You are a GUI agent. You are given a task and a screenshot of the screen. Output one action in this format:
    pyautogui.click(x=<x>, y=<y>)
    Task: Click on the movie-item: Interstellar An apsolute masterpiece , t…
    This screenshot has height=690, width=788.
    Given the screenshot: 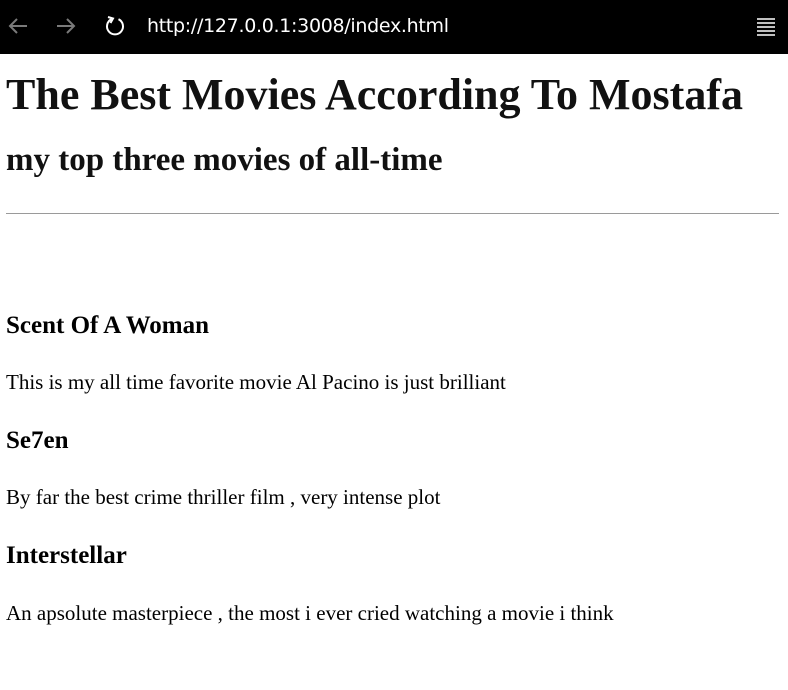 What is the action you would take?
    pyautogui.click(x=392, y=583)
    